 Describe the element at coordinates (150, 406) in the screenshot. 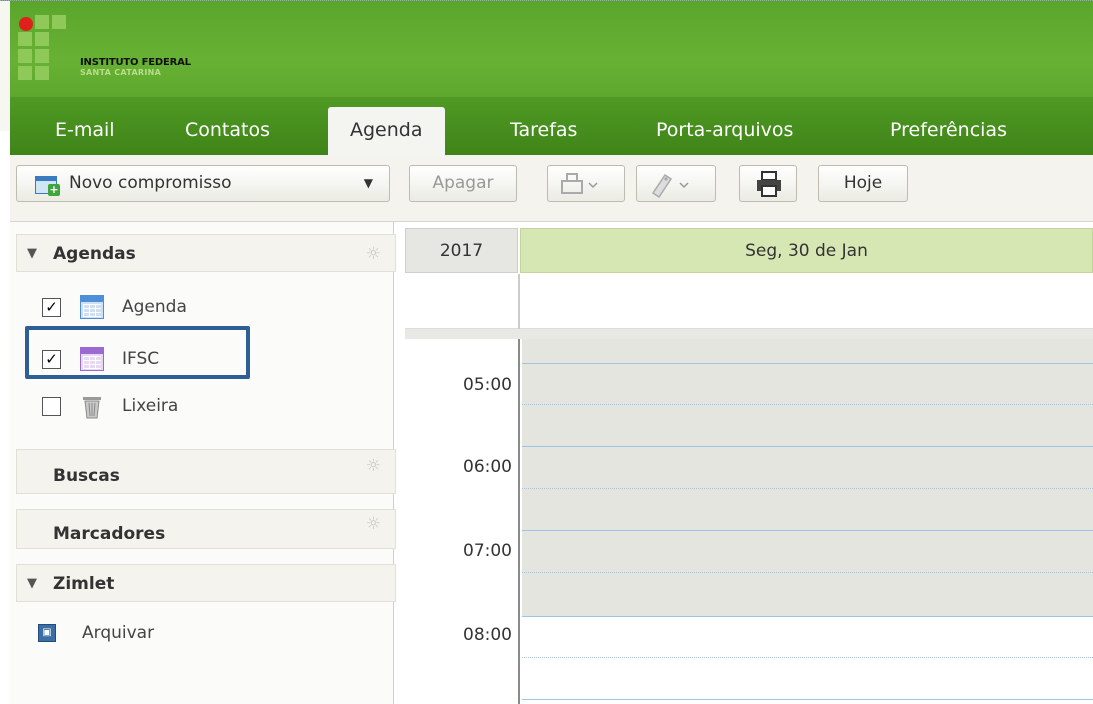

I see `lixeira-label: Lixeira` at that location.